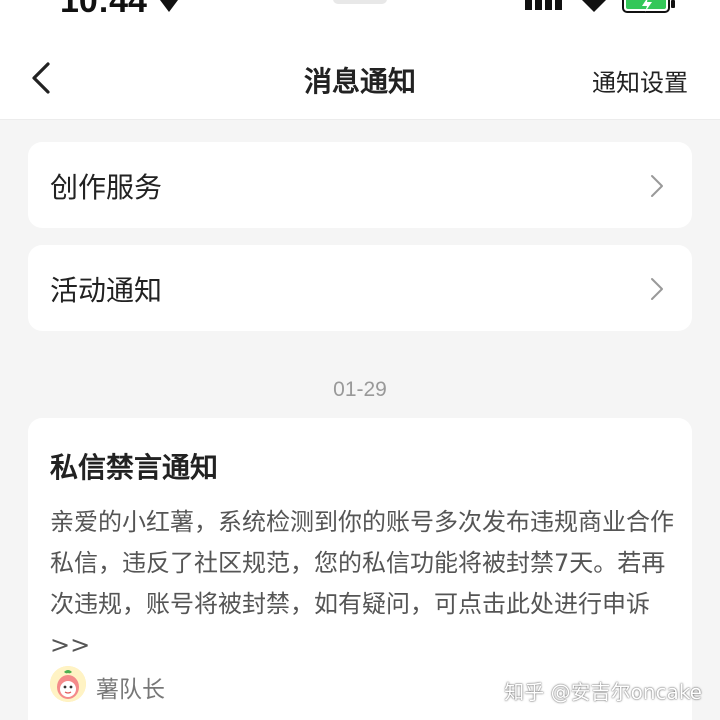 The width and height of the screenshot is (720, 720). What do you see at coordinates (648, 6) in the screenshot?
I see `battery-charging-icon` at bounding box center [648, 6].